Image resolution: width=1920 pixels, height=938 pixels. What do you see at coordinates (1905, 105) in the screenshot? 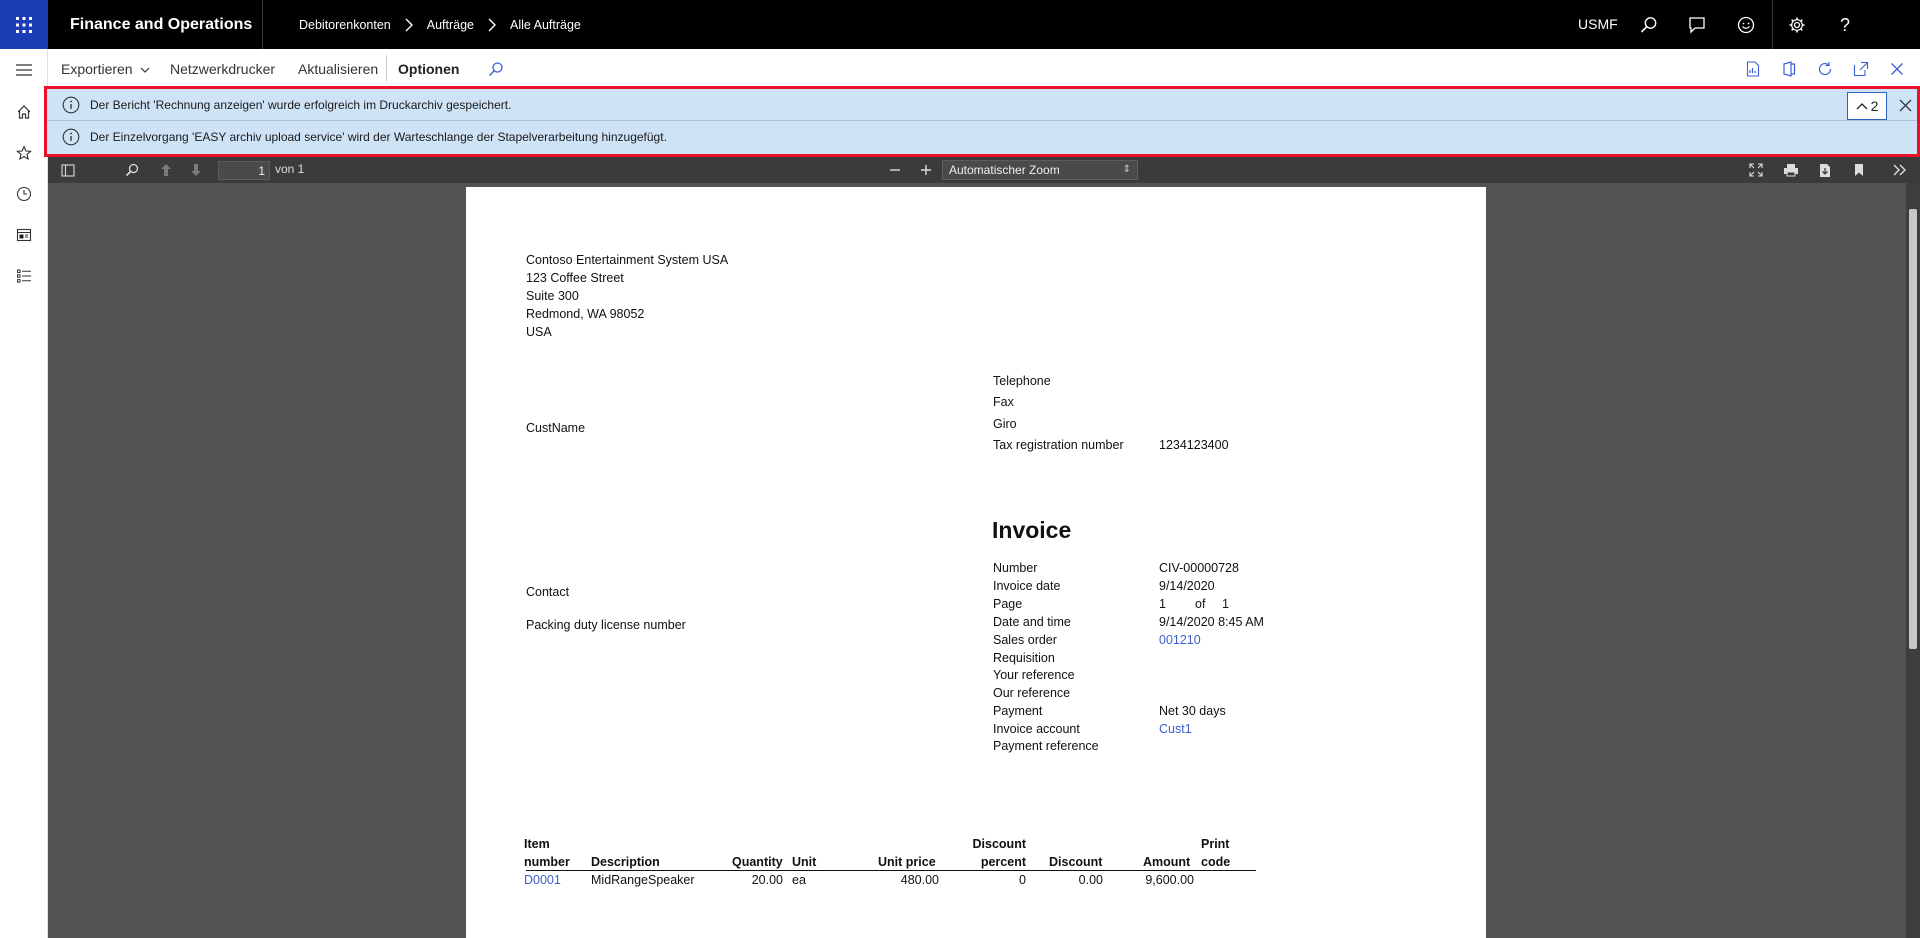
I see `close-messages-icon` at bounding box center [1905, 105].